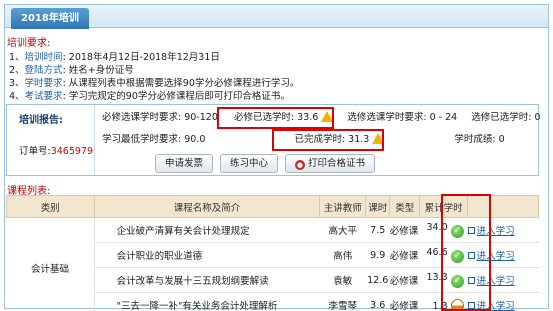 This screenshot has width=553, height=311. I want to click on requirement-item: 2、登陆方式: 姓名+身份证号, so click(71, 70).